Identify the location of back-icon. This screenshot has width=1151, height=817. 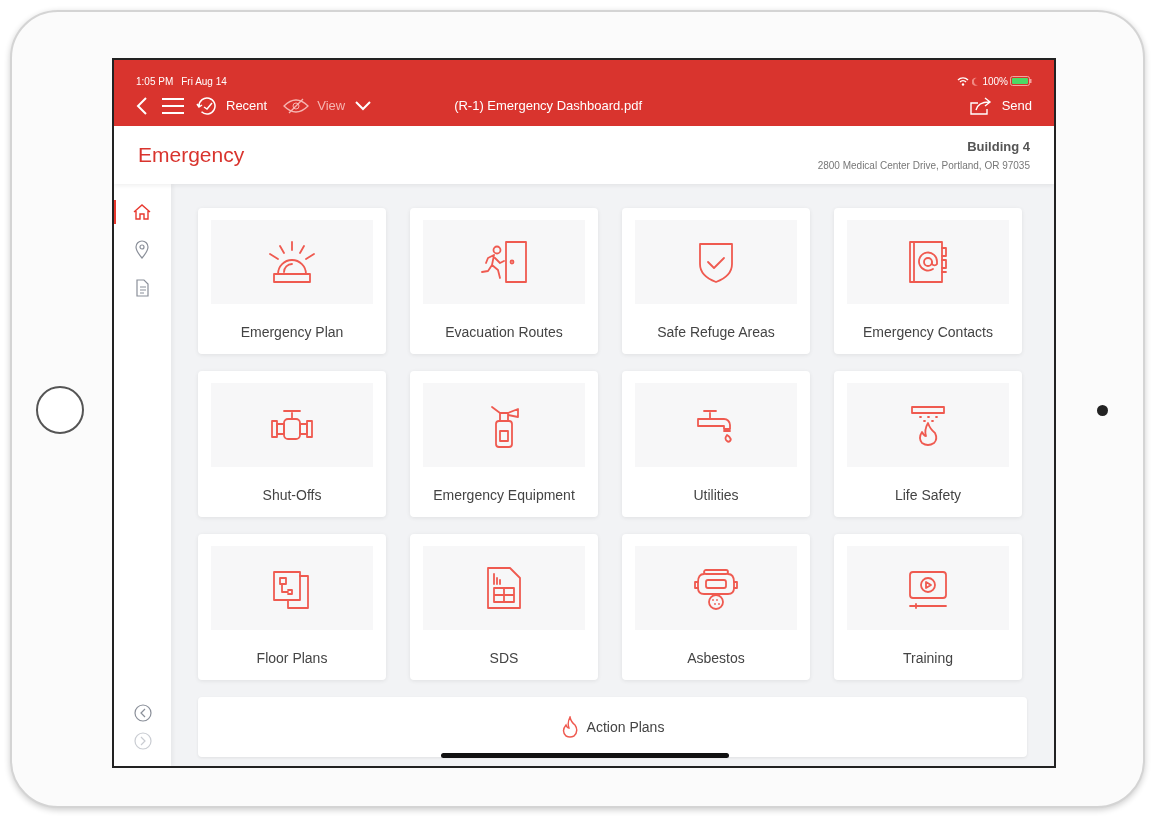
(142, 106).